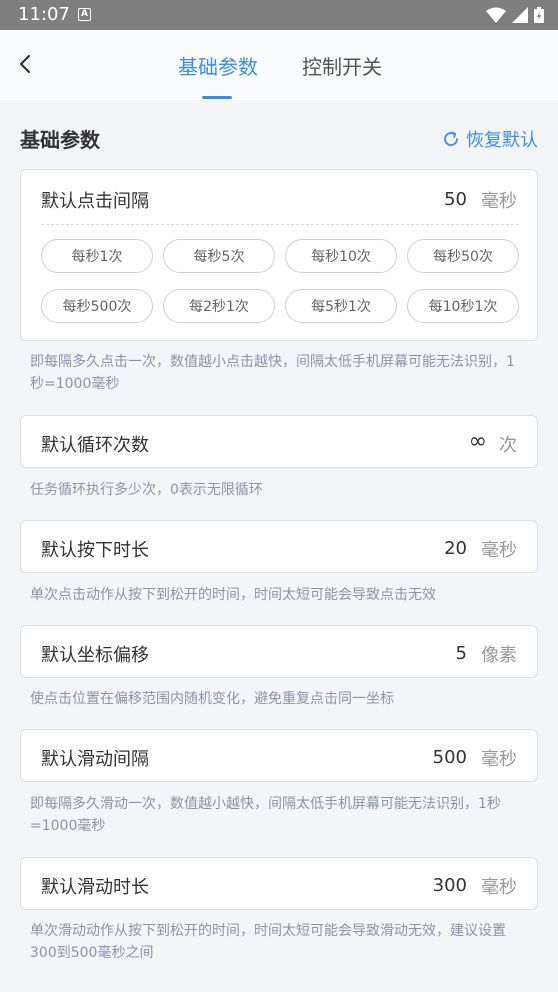 This screenshot has height=992, width=558. Describe the element at coordinates (455, 199) in the screenshot. I see `click-interval-value: 50` at that location.